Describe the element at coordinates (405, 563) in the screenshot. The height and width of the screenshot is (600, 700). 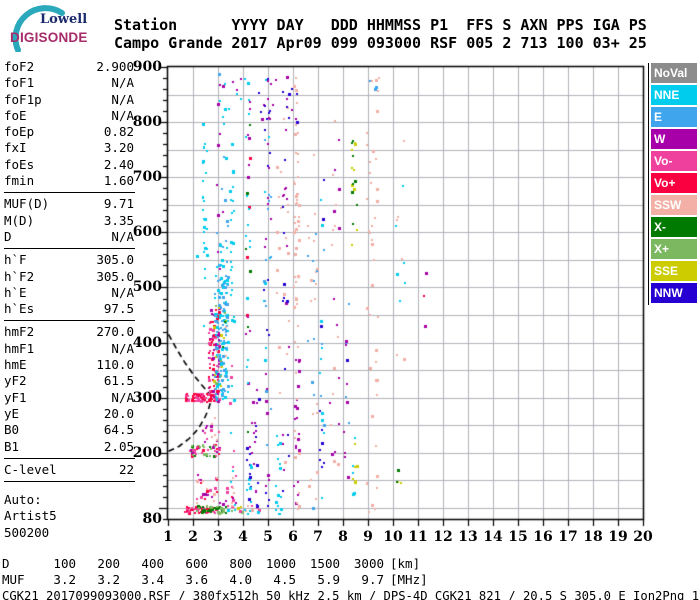
I see `row-unit: [km]` at that location.